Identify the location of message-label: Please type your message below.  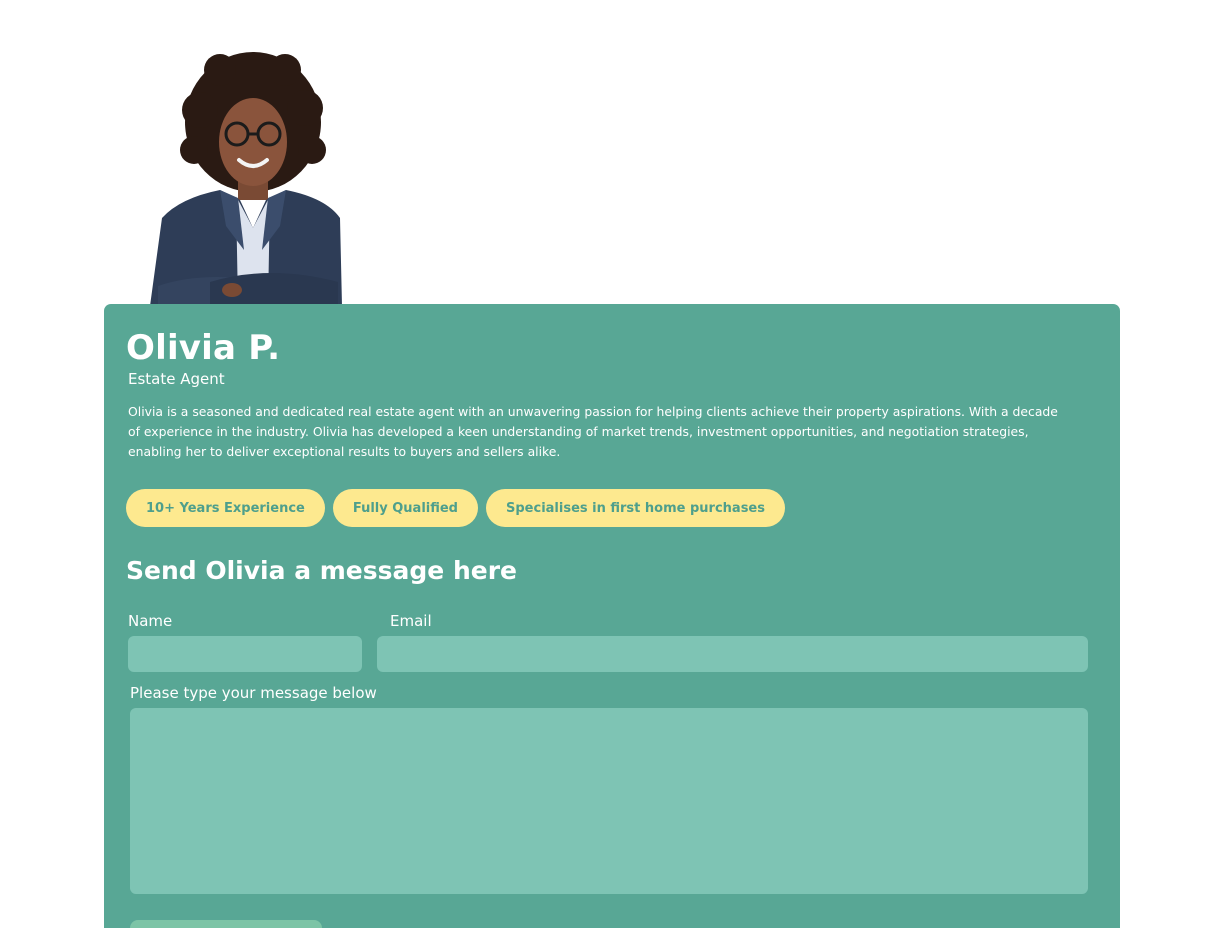
(253, 693).